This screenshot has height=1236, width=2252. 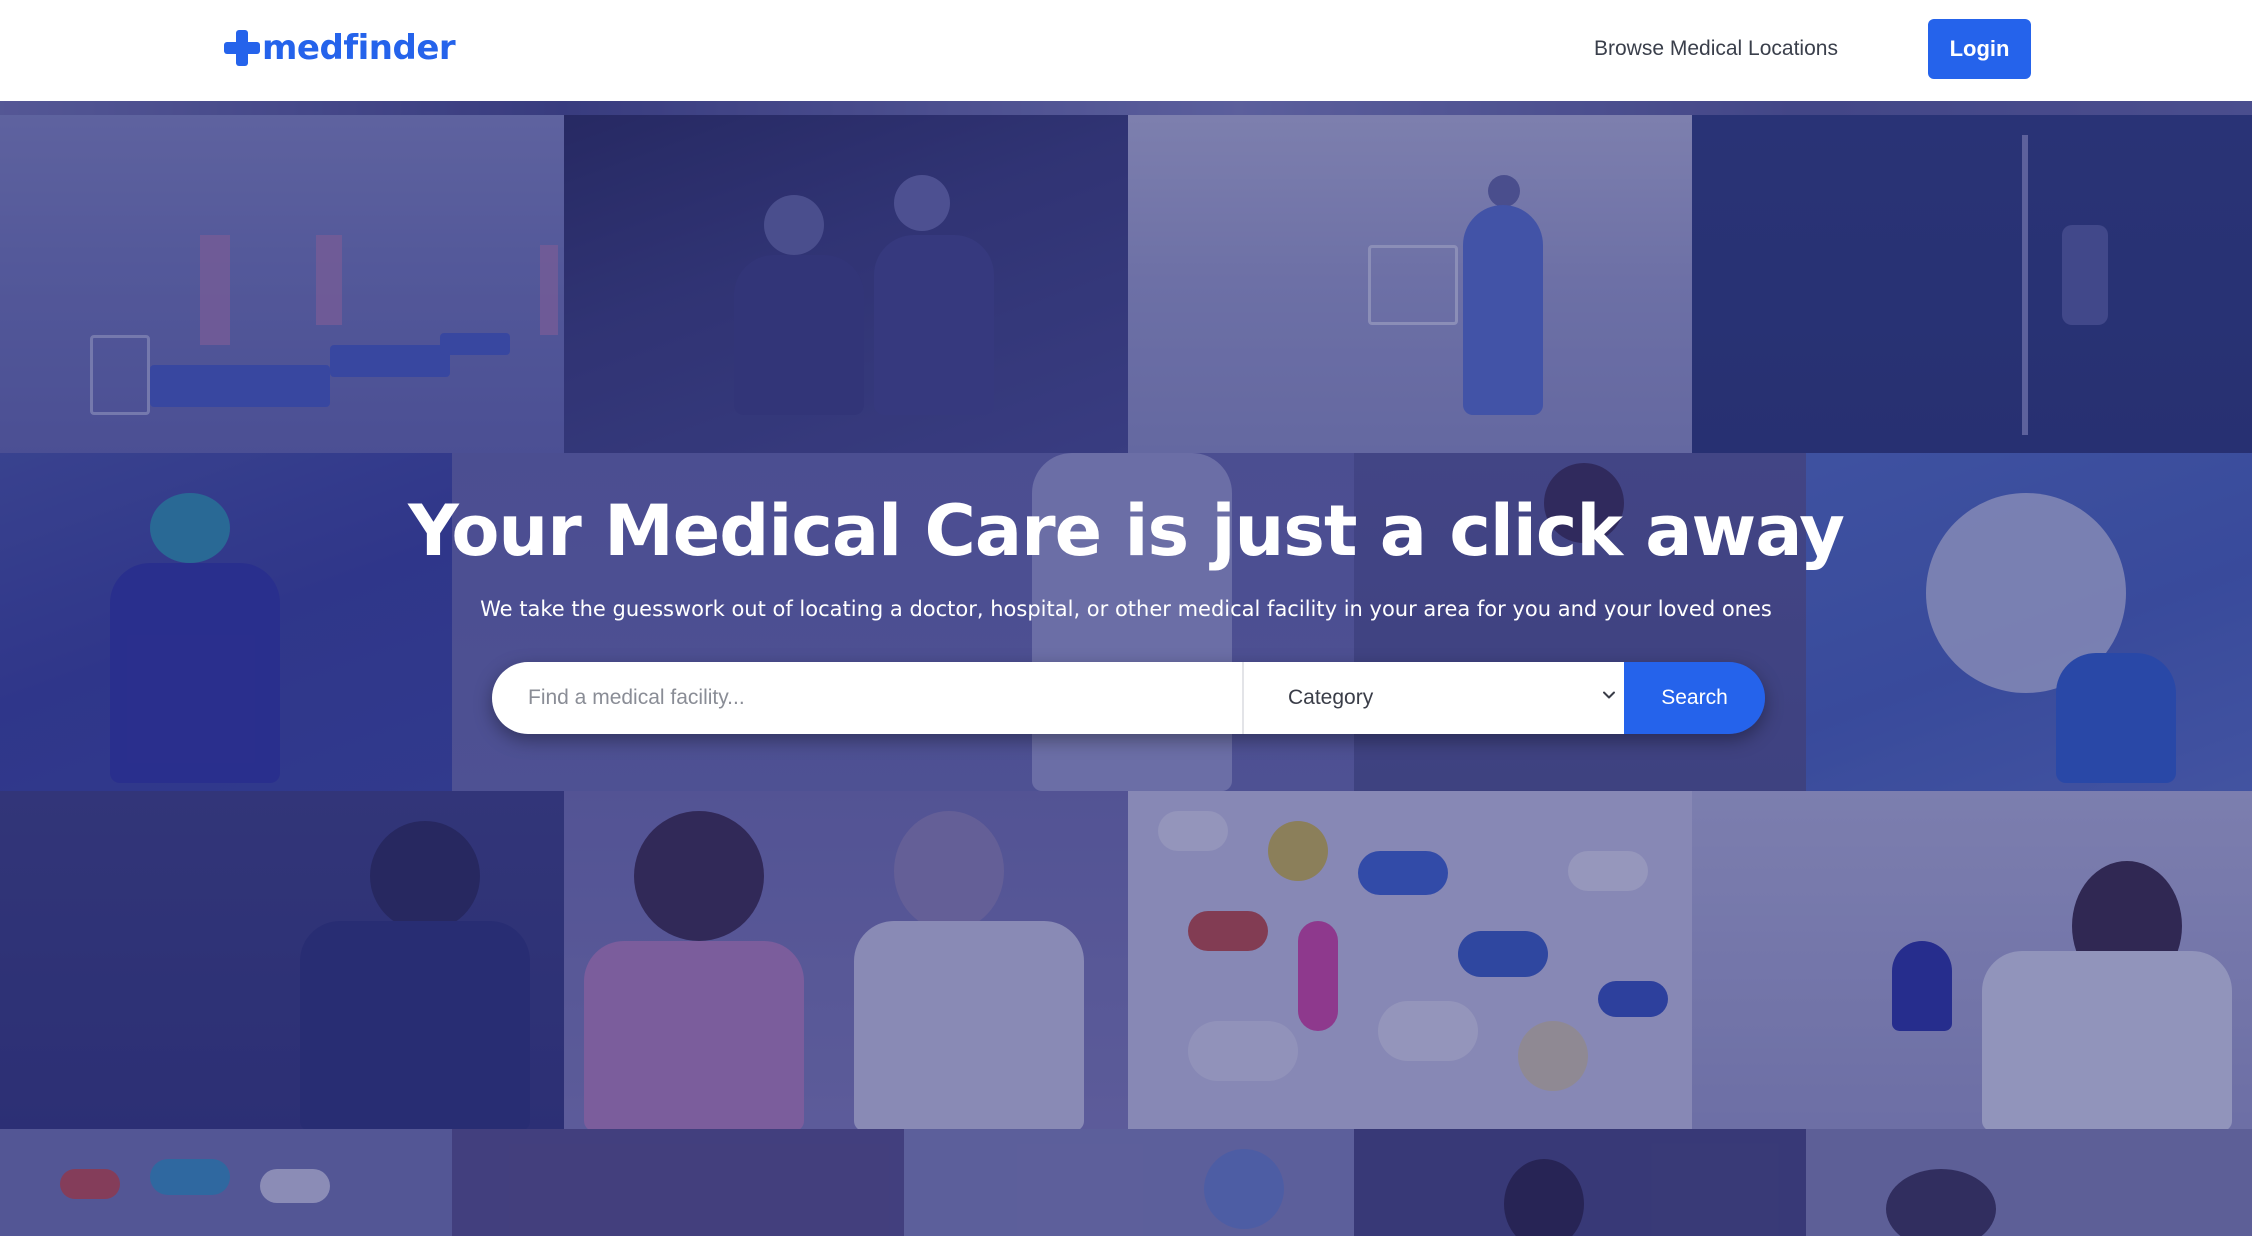 What do you see at coordinates (1413, 285) in the screenshot?
I see `incubator-decor` at bounding box center [1413, 285].